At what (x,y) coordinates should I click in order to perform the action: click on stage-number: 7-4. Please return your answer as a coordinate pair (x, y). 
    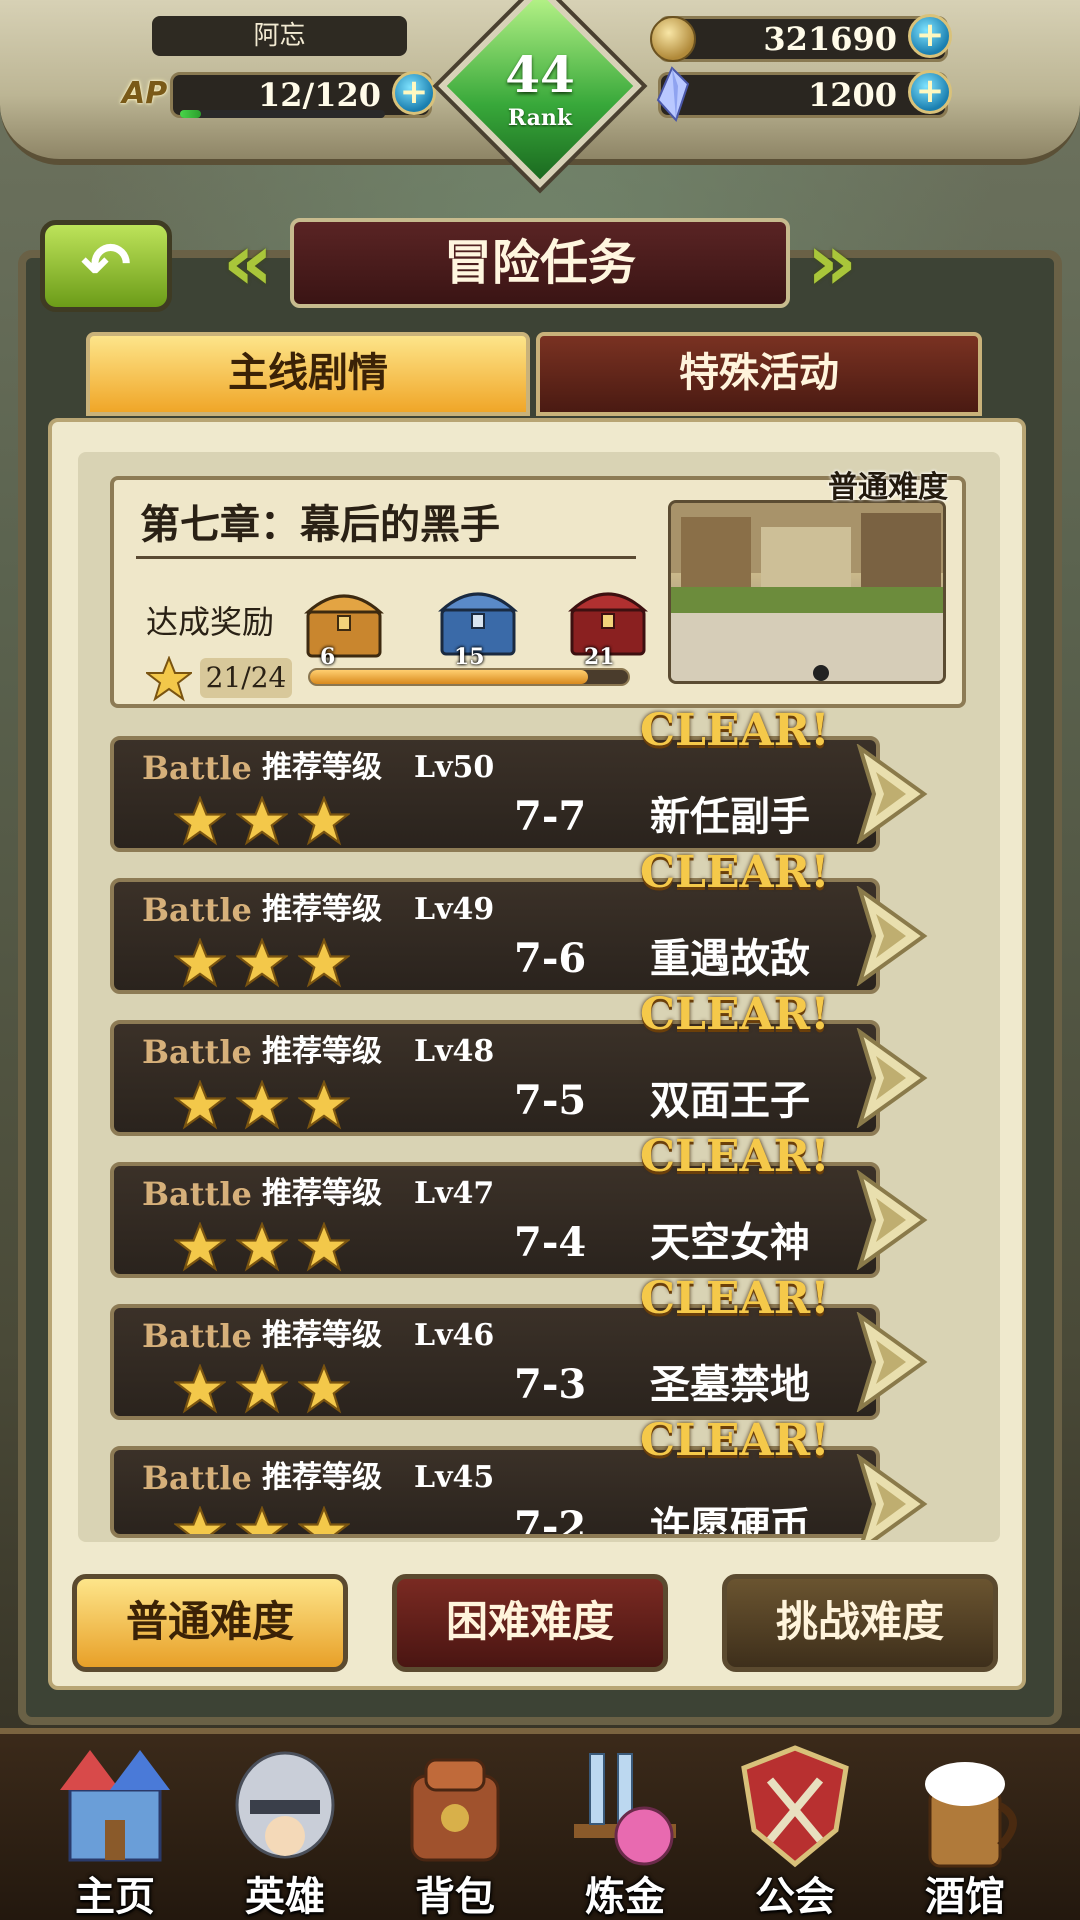
    Looking at the image, I should click on (550, 1242).